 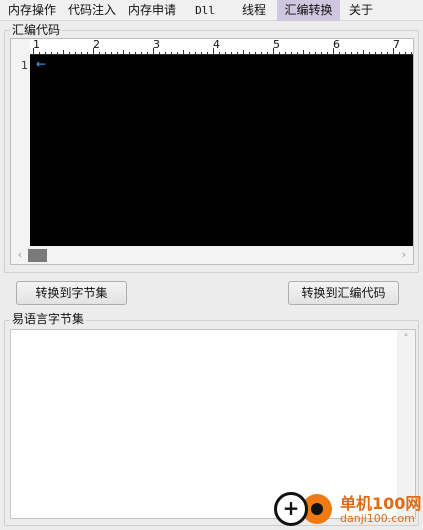 What do you see at coordinates (254, 10) in the screenshot?
I see `menu-thread: 线程` at bounding box center [254, 10].